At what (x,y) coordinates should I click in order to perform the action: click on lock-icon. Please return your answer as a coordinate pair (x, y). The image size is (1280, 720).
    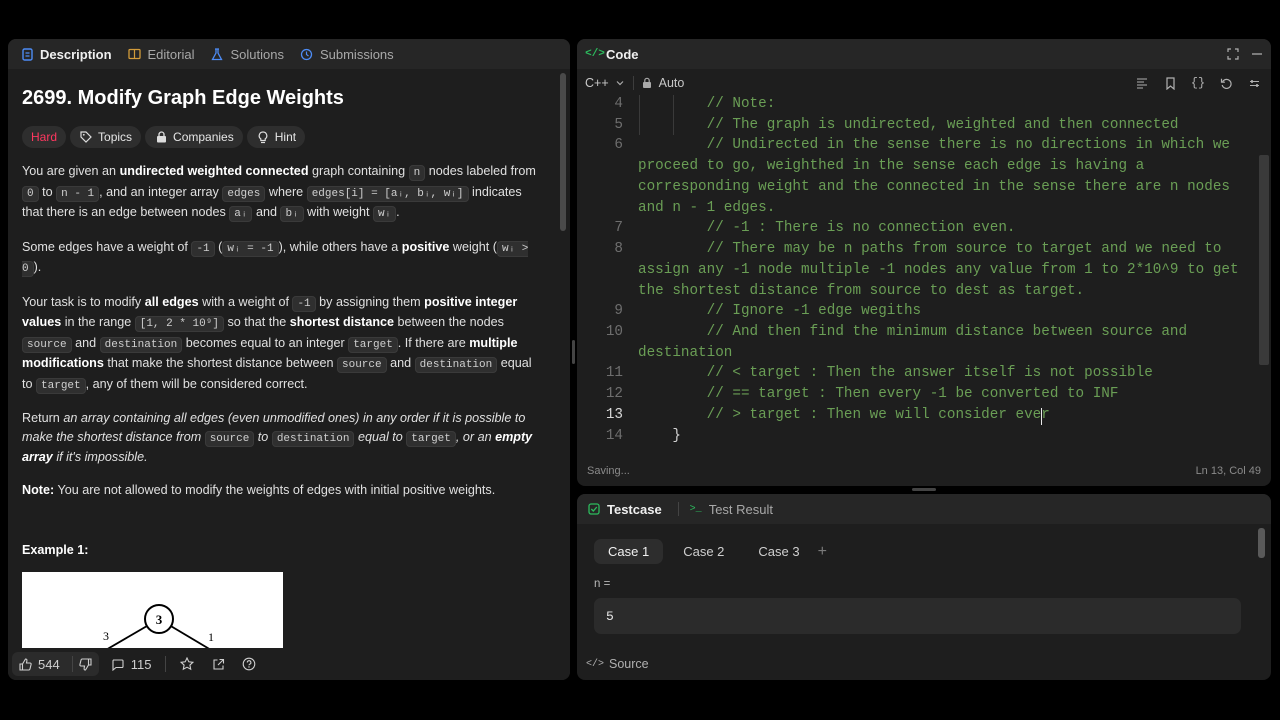
    Looking at the image, I should click on (647, 83).